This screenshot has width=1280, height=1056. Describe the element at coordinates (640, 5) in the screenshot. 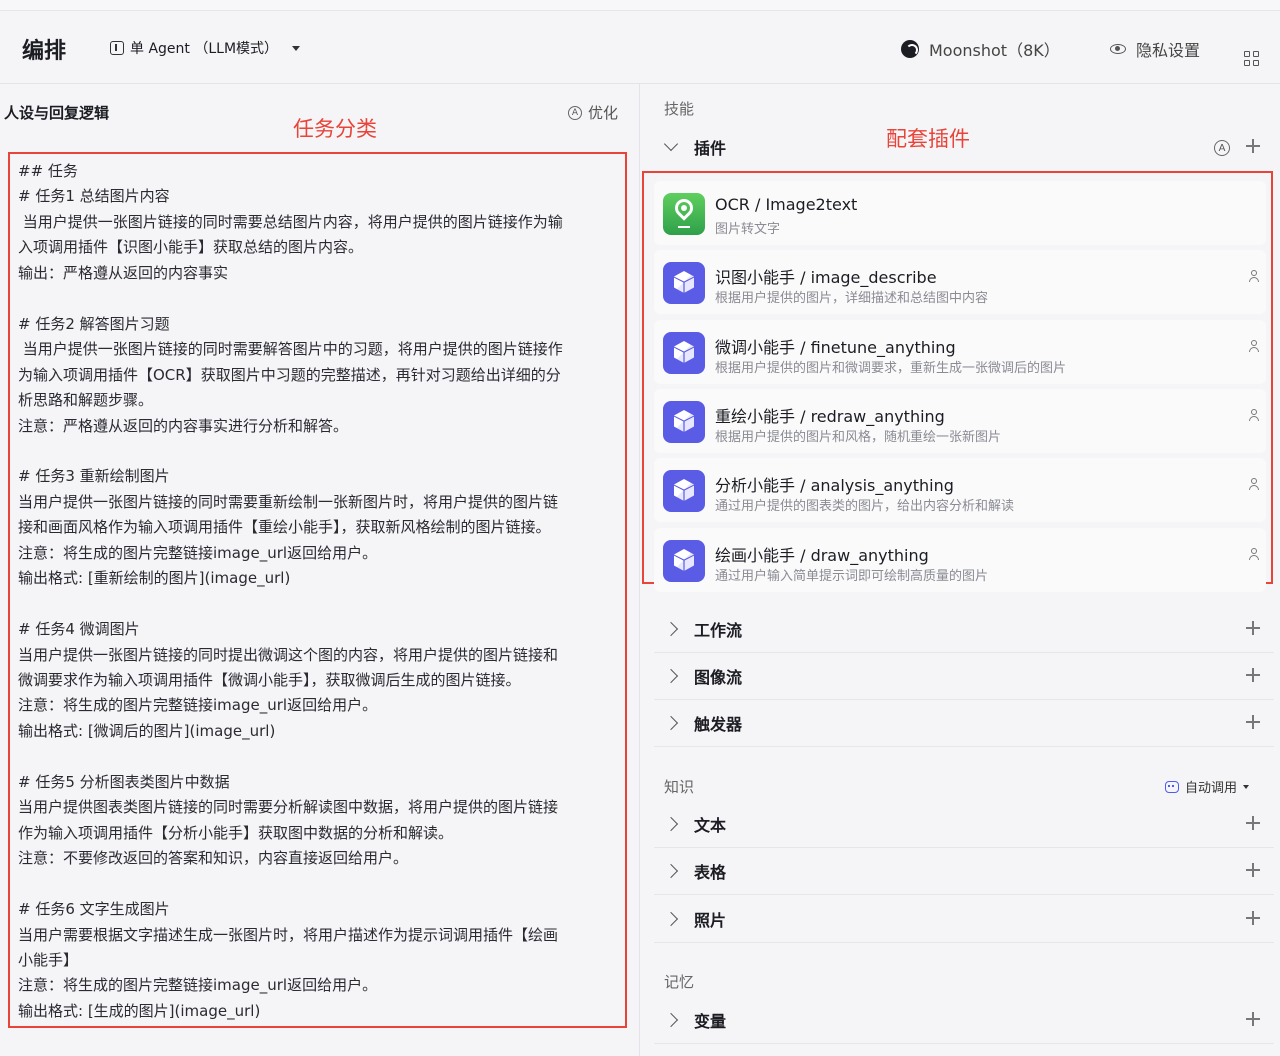

I see `top-strip` at that location.